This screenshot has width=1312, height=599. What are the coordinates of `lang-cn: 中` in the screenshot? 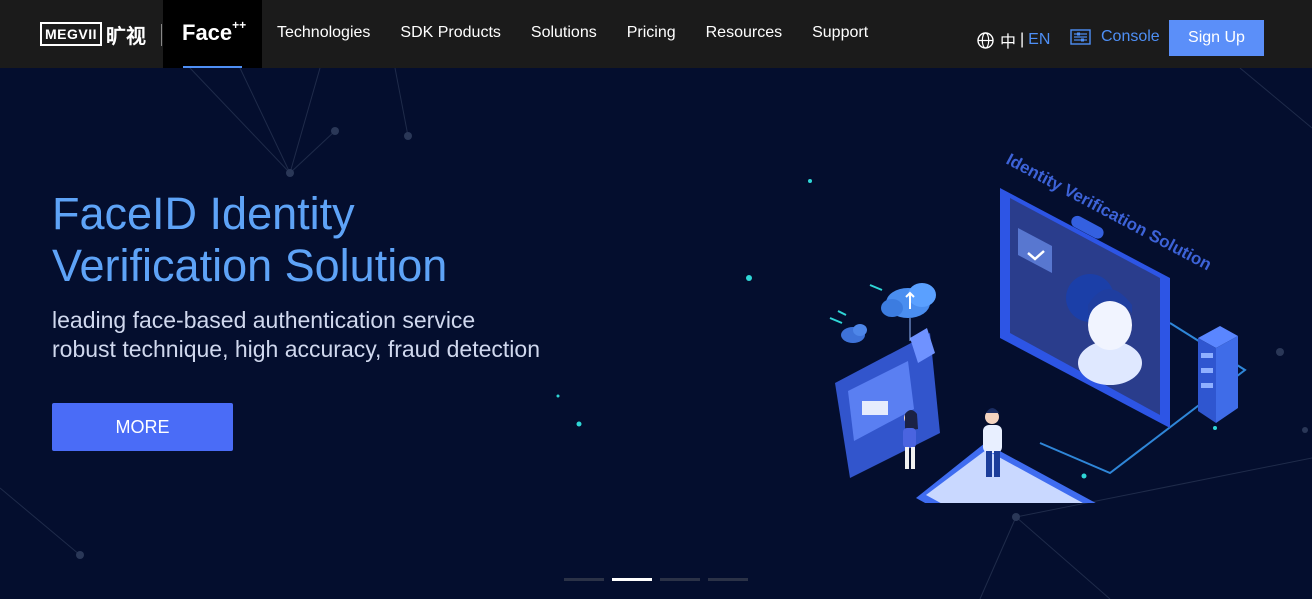 It's located at (1008, 40).